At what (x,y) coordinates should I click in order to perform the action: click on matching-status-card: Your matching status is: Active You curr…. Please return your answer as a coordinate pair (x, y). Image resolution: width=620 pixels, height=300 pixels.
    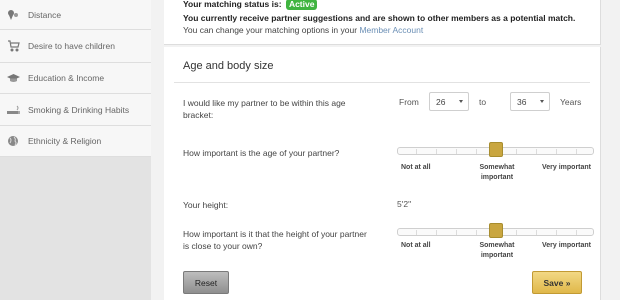
    Looking at the image, I should click on (382, 22).